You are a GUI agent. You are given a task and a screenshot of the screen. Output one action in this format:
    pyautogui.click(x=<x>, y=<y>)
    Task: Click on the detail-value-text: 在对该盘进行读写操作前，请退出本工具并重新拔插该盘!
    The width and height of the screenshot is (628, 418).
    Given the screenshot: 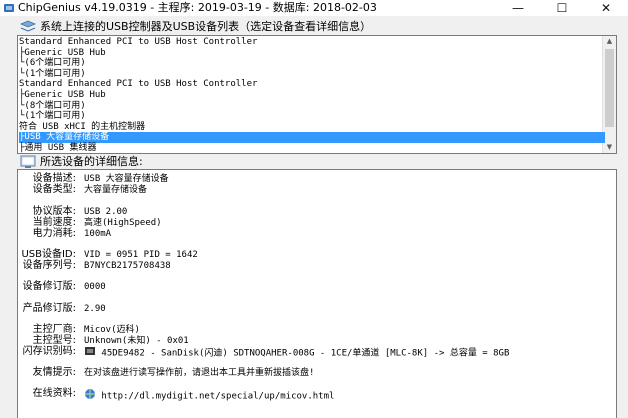 What is the action you would take?
    pyautogui.click(x=199, y=373)
    